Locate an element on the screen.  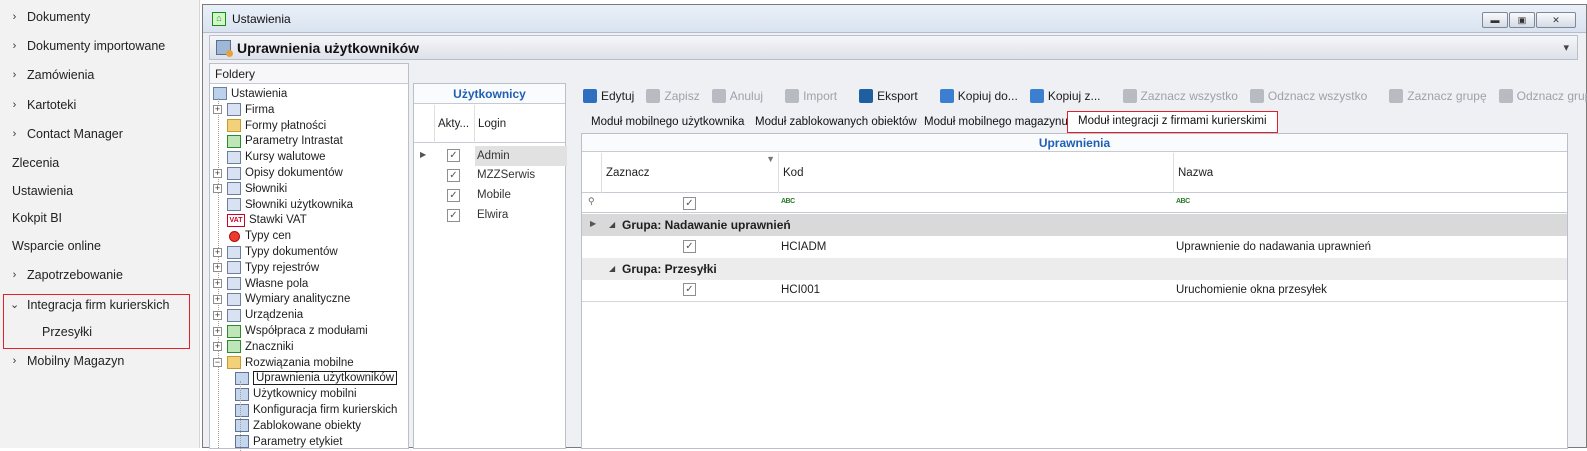
tree-item: Uprawnienia użytkowników is located at coordinates (316, 379).